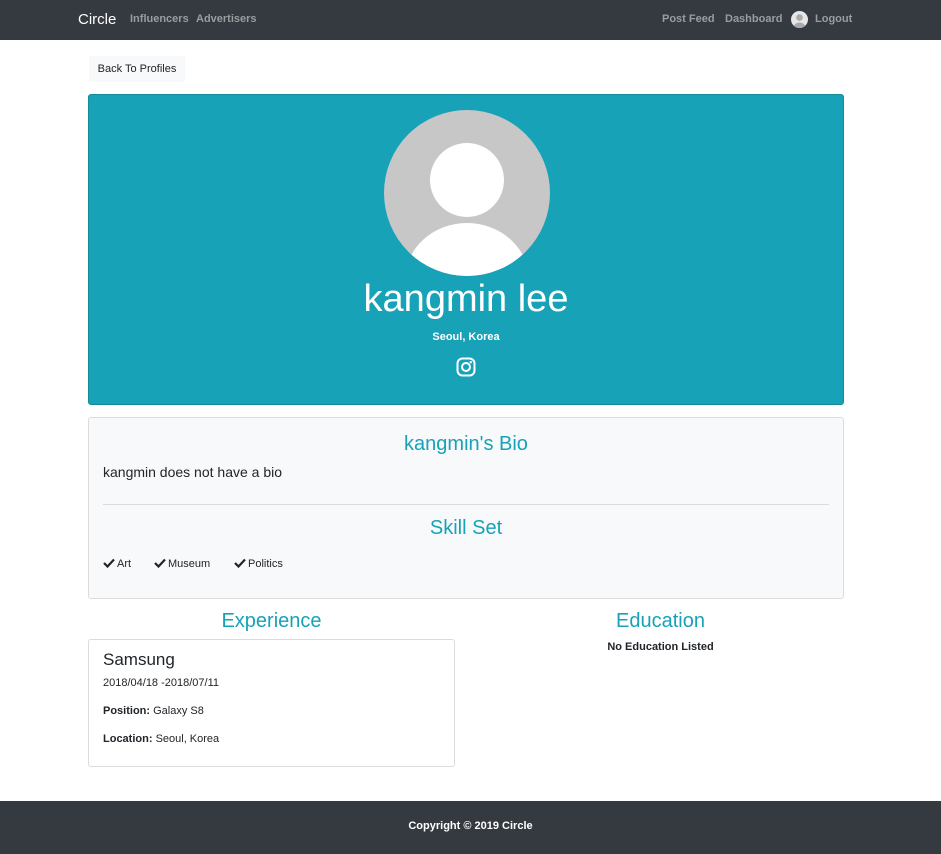 The height and width of the screenshot is (854, 941). Describe the element at coordinates (271, 621) in the screenshot. I see `experience-title: Experience` at that location.